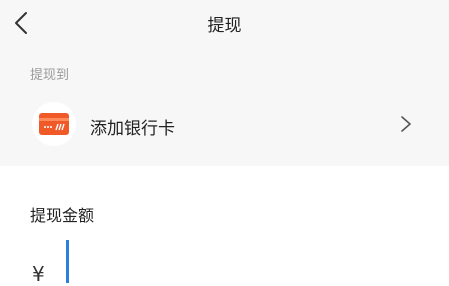 The width and height of the screenshot is (449, 286). Describe the element at coordinates (38, 274) in the screenshot. I see `currency-symbol: ¥` at that location.